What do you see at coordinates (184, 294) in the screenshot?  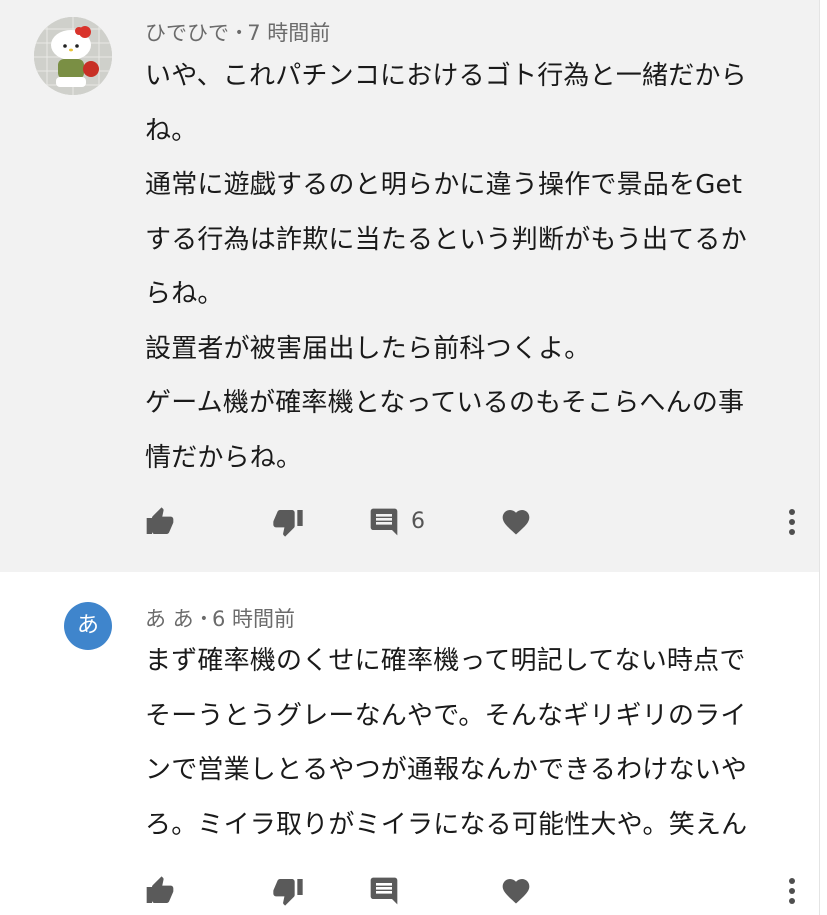 I see `comment-line: らね。` at bounding box center [184, 294].